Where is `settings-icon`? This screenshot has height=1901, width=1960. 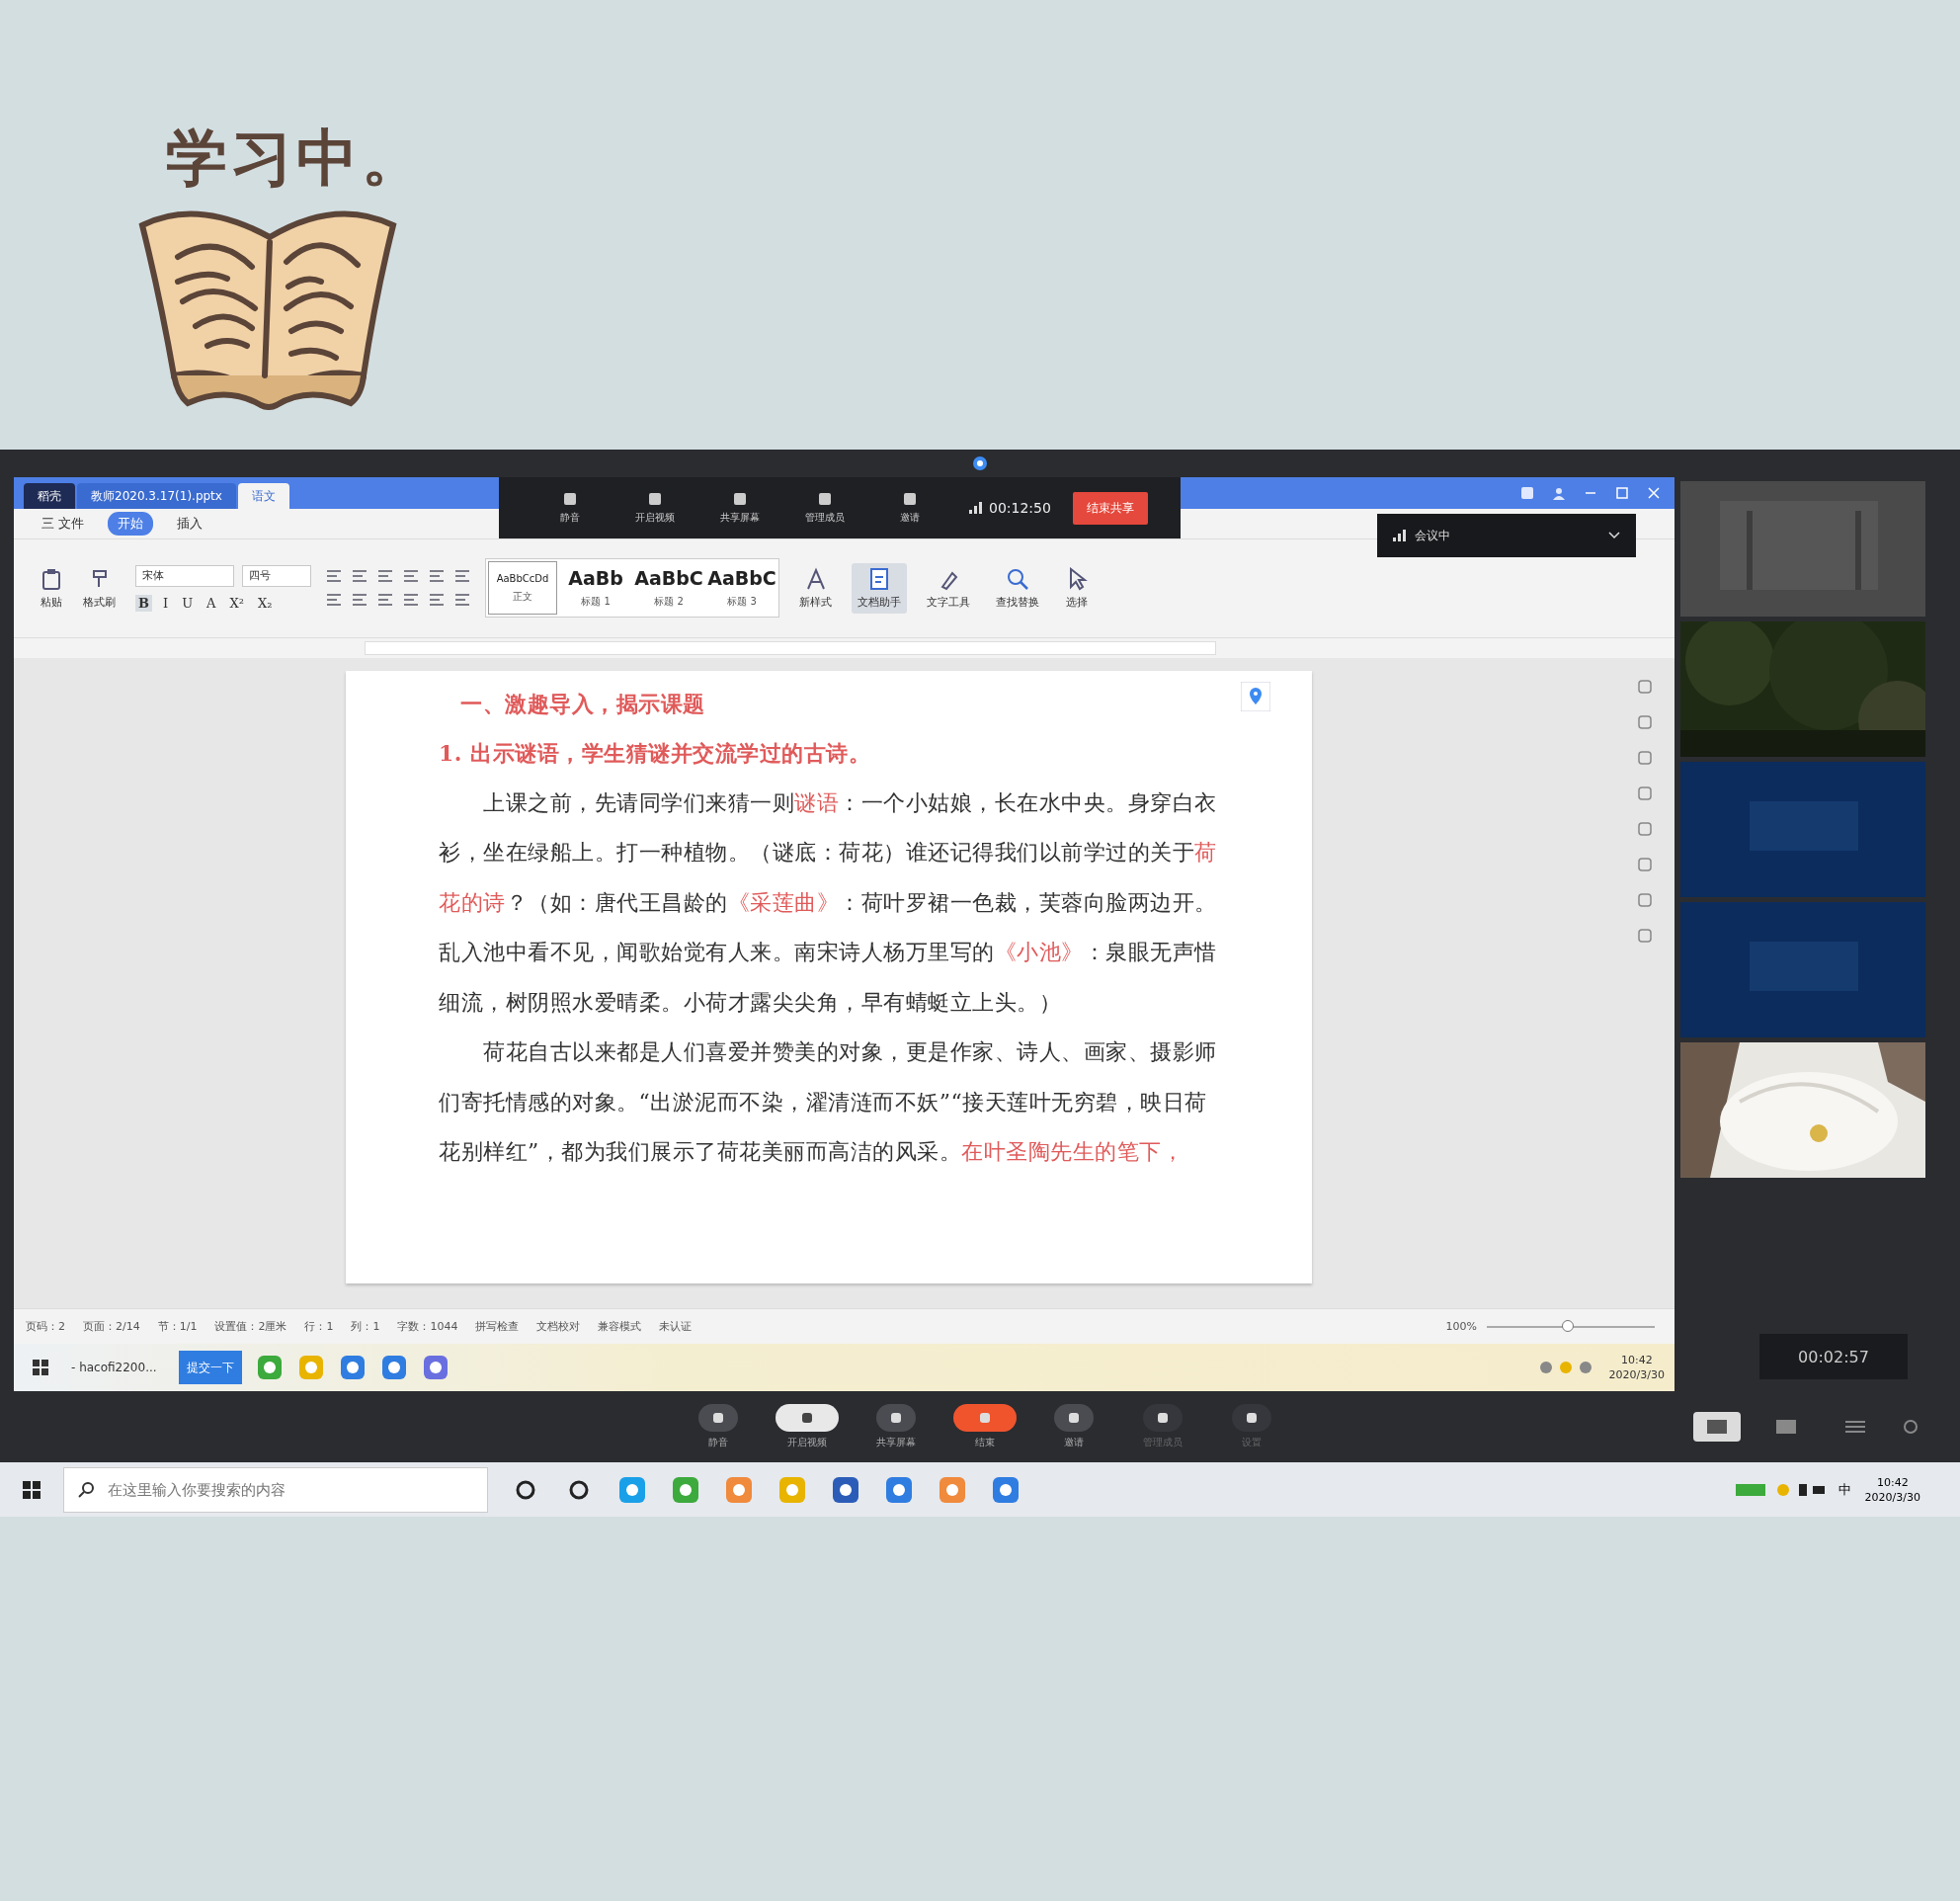 settings-icon is located at coordinates (1910, 1427).